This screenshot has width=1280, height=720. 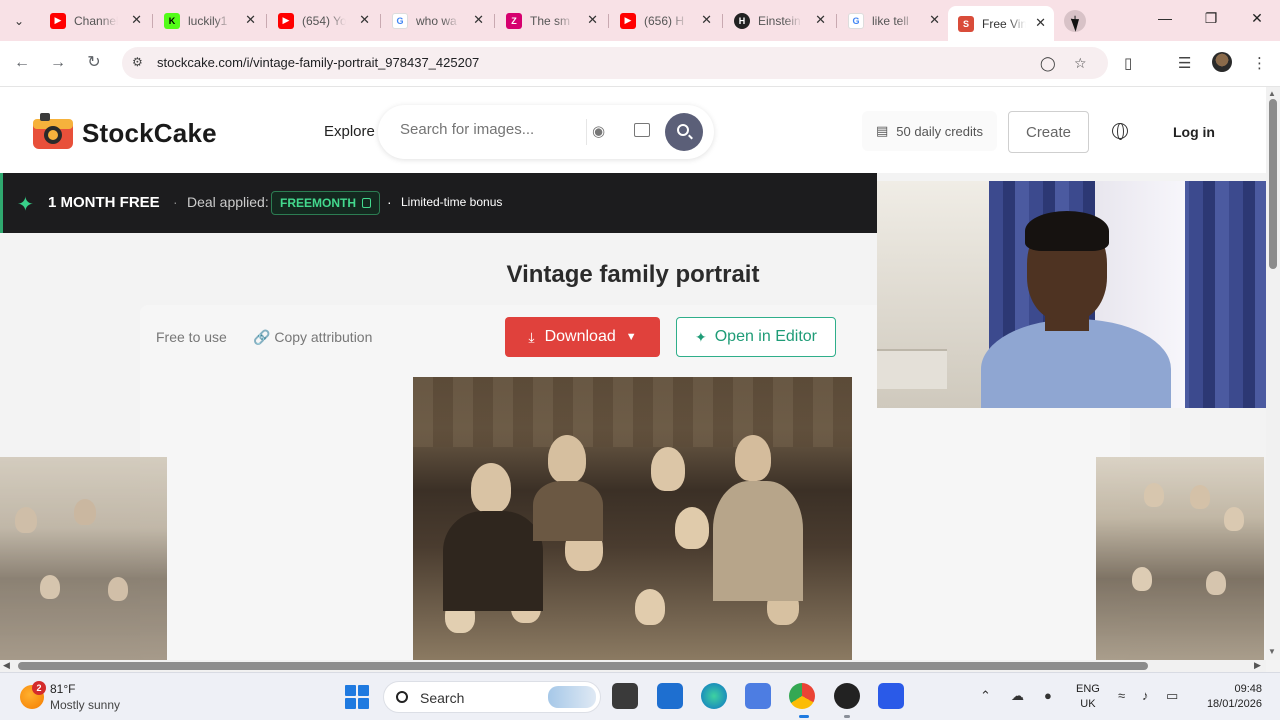 What do you see at coordinates (1234, 704) in the screenshot?
I see `date: 18/01/2026` at bounding box center [1234, 704].